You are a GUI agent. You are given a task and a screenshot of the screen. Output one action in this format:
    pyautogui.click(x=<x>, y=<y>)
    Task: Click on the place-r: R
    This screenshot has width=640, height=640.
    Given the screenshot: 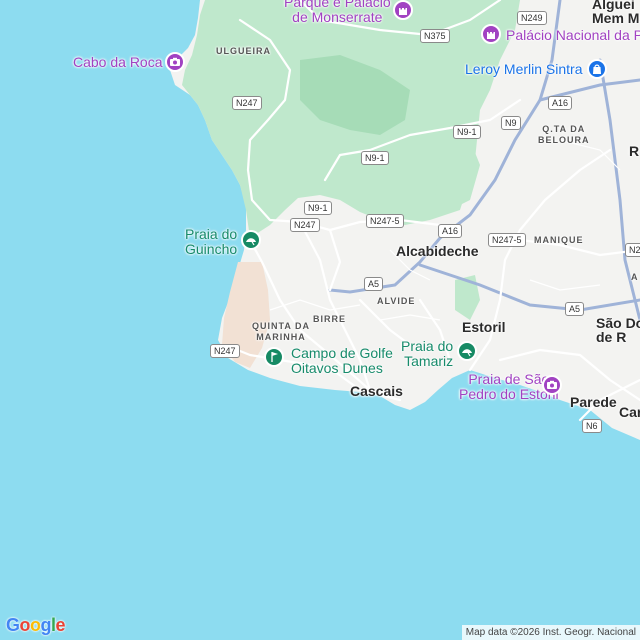 What is the action you would take?
    pyautogui.click(x=634, y=151)
    